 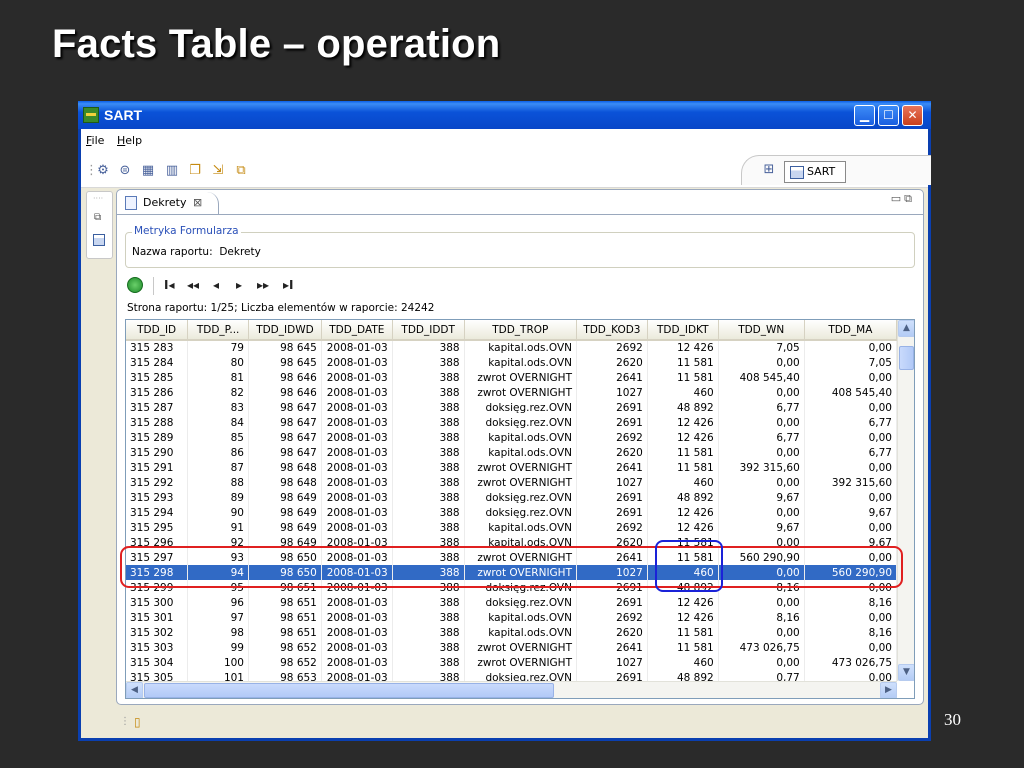 I want to click on column-header: TDD_IDKT, so click(x=683, y=330).